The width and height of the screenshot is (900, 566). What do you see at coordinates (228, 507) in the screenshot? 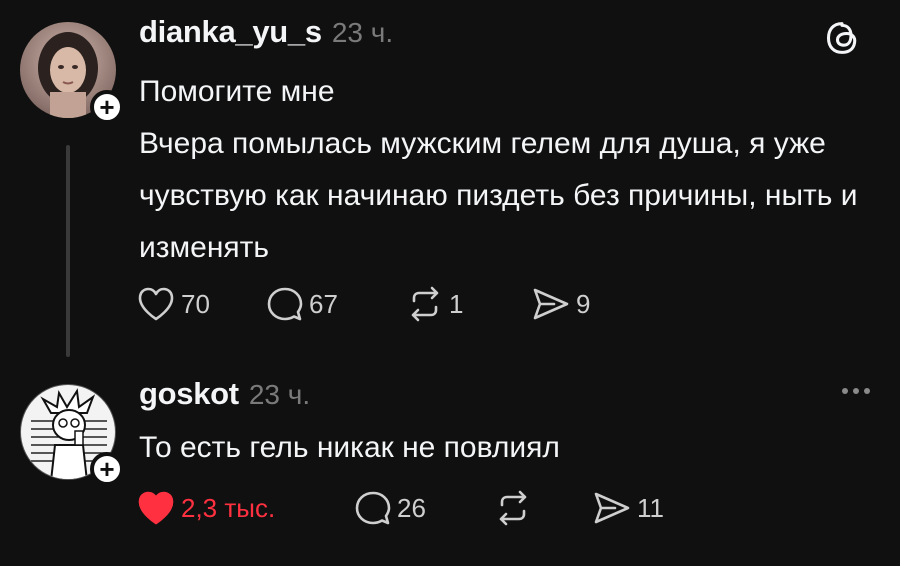
I see `like-count: 2,3 тыс.` at bounding box center [228, 507].